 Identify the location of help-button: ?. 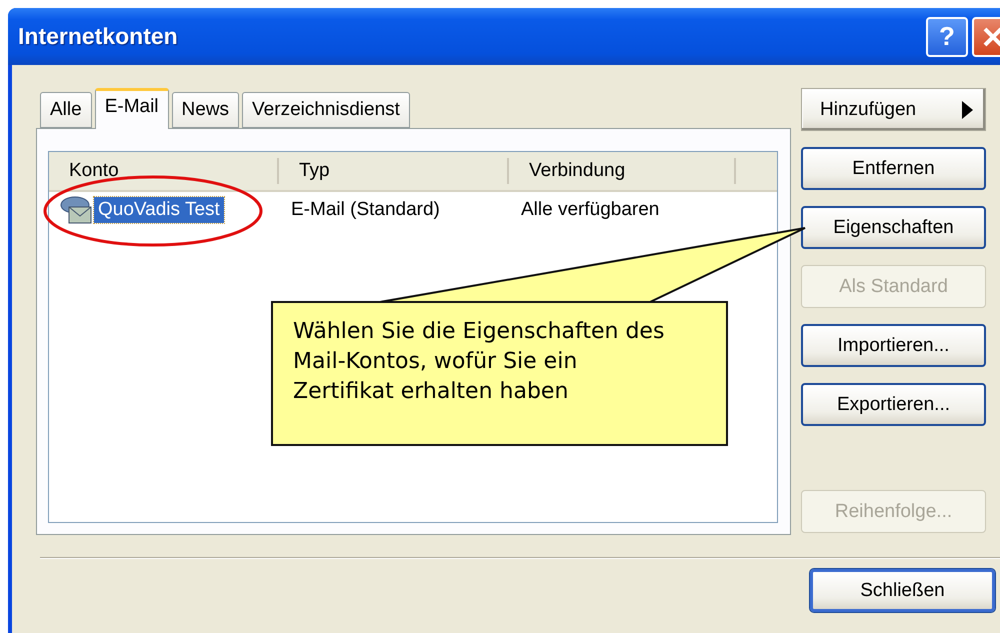
(947, 36).